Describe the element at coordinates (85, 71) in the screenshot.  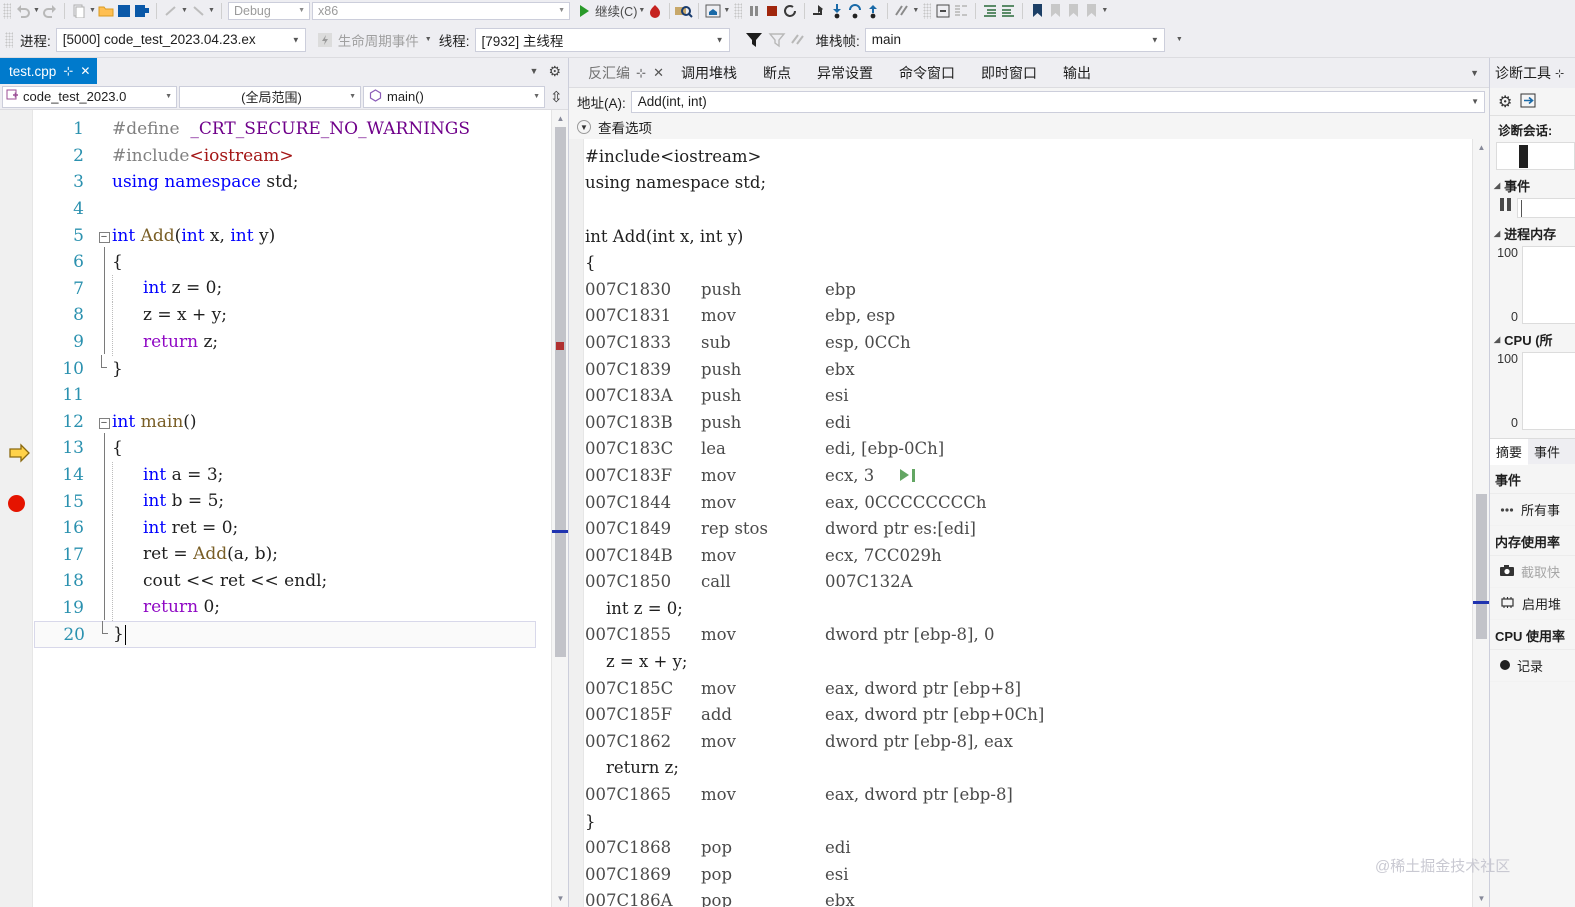
I see `close-icon: ✕` at that location.